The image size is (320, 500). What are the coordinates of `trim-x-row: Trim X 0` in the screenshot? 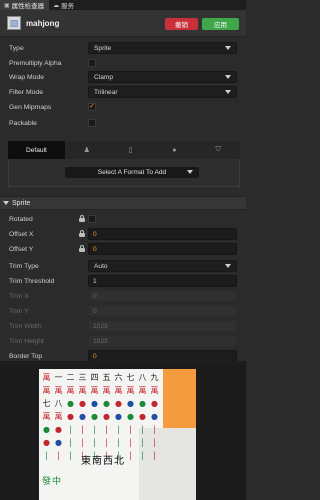 It's located at (123, 296).